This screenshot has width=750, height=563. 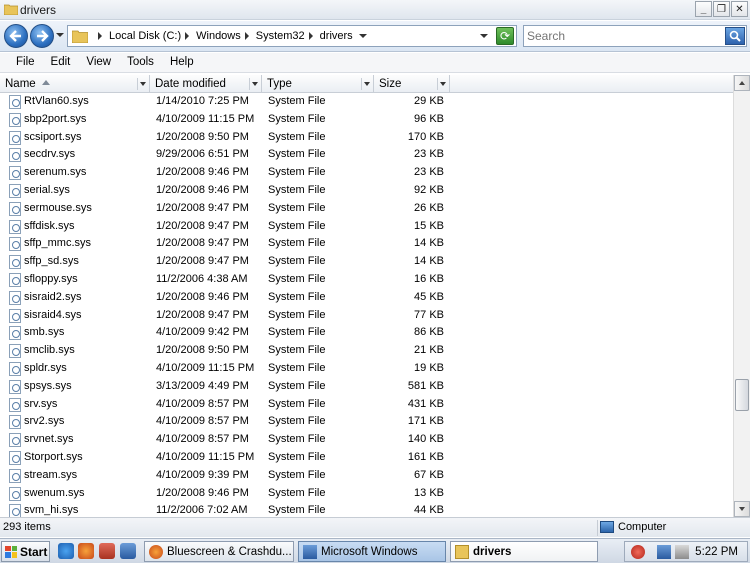 What do you see at coordinates (484, 36) in the screenshot?
I see `address-history-dropdown` at bounding box center [484, 36].